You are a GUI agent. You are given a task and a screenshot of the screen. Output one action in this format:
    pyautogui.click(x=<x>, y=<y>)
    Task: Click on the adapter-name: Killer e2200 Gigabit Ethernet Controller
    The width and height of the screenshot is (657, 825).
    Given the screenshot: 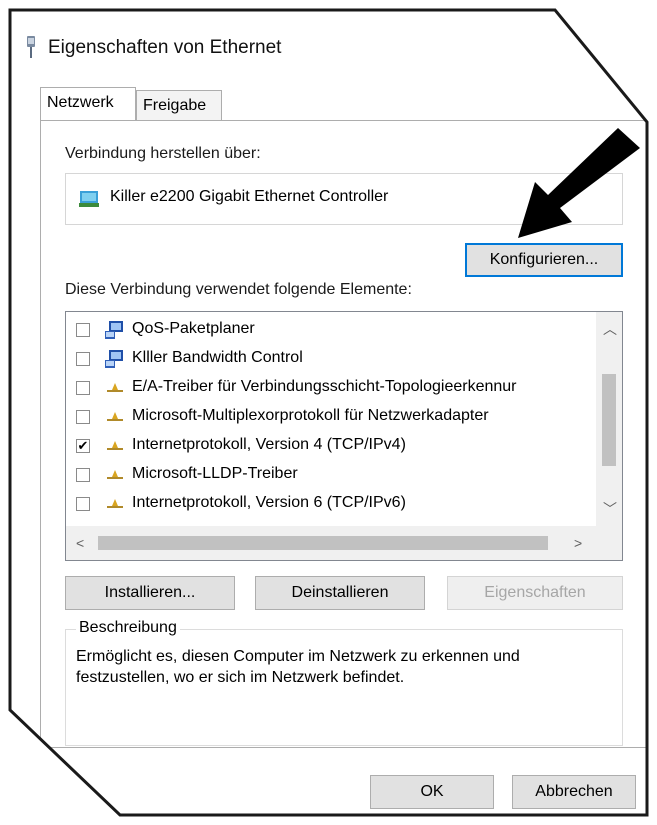 What is the action you would take?
    pyautogui.click(x=249, y=196)
    